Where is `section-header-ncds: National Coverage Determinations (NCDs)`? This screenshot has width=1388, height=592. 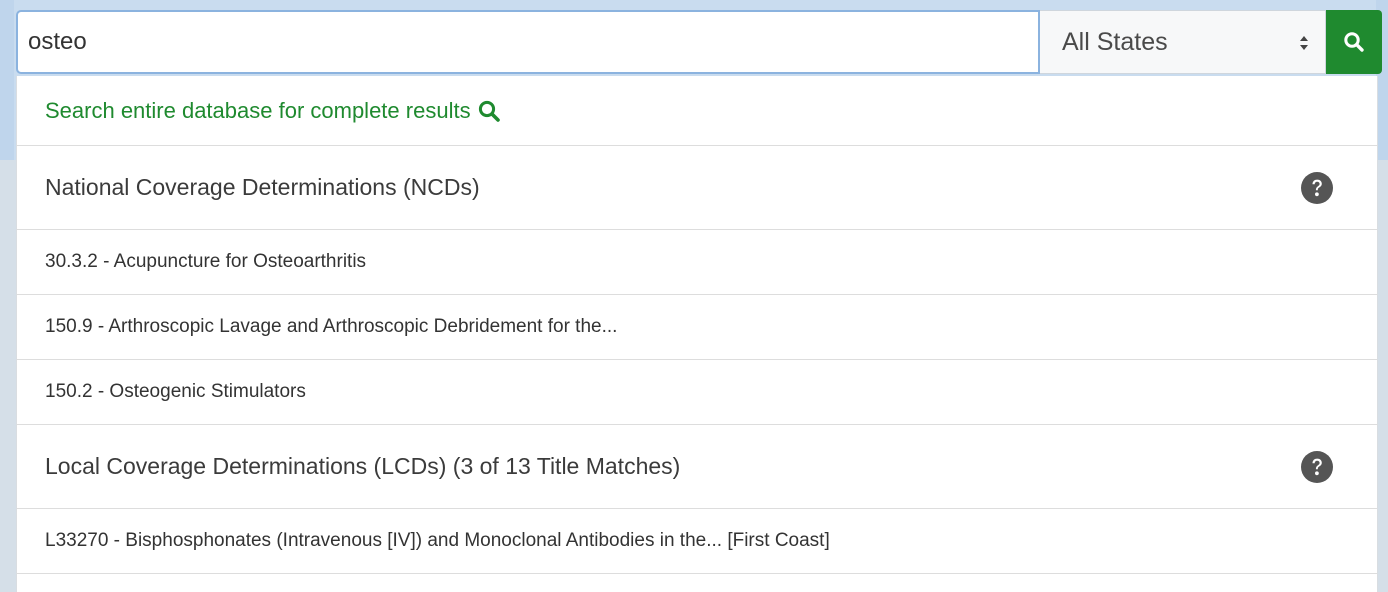
section-header-ncds: National Coverage Determinations (NCDs) is located at coordinates (697, 188).